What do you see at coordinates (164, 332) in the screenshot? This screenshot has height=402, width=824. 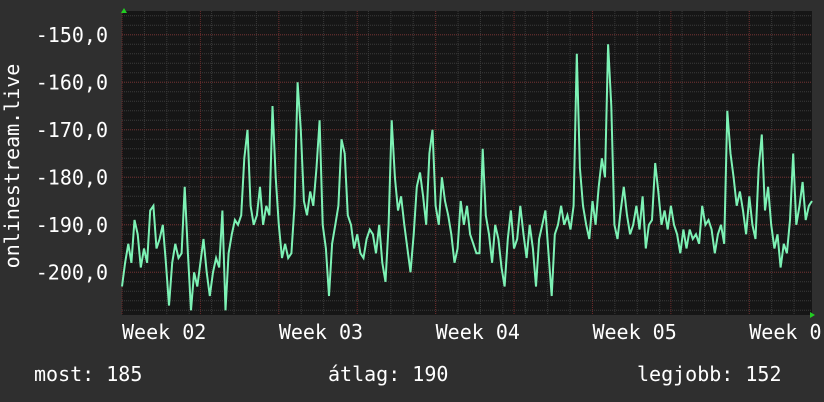 I see `x-tick-label: Week 02` at bounding box center [164, 332].